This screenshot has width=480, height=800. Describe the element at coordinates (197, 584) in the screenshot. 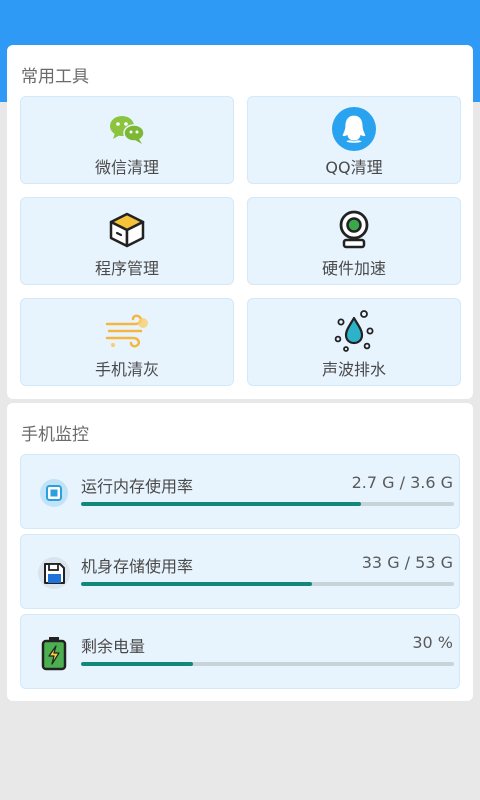

I see `storage-progress-fill` at that location.